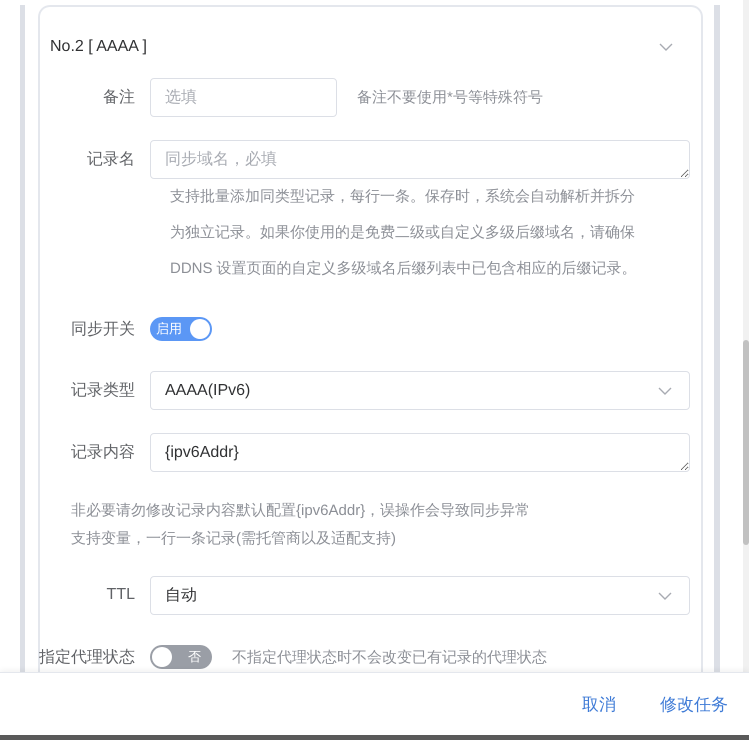 Image resolution: width=749 pixels, height=740 pixels. What do you see at coordinates (181, 657) in the screenshot?
I see `toggle-switch: 否` at bounding box center [181, 657].